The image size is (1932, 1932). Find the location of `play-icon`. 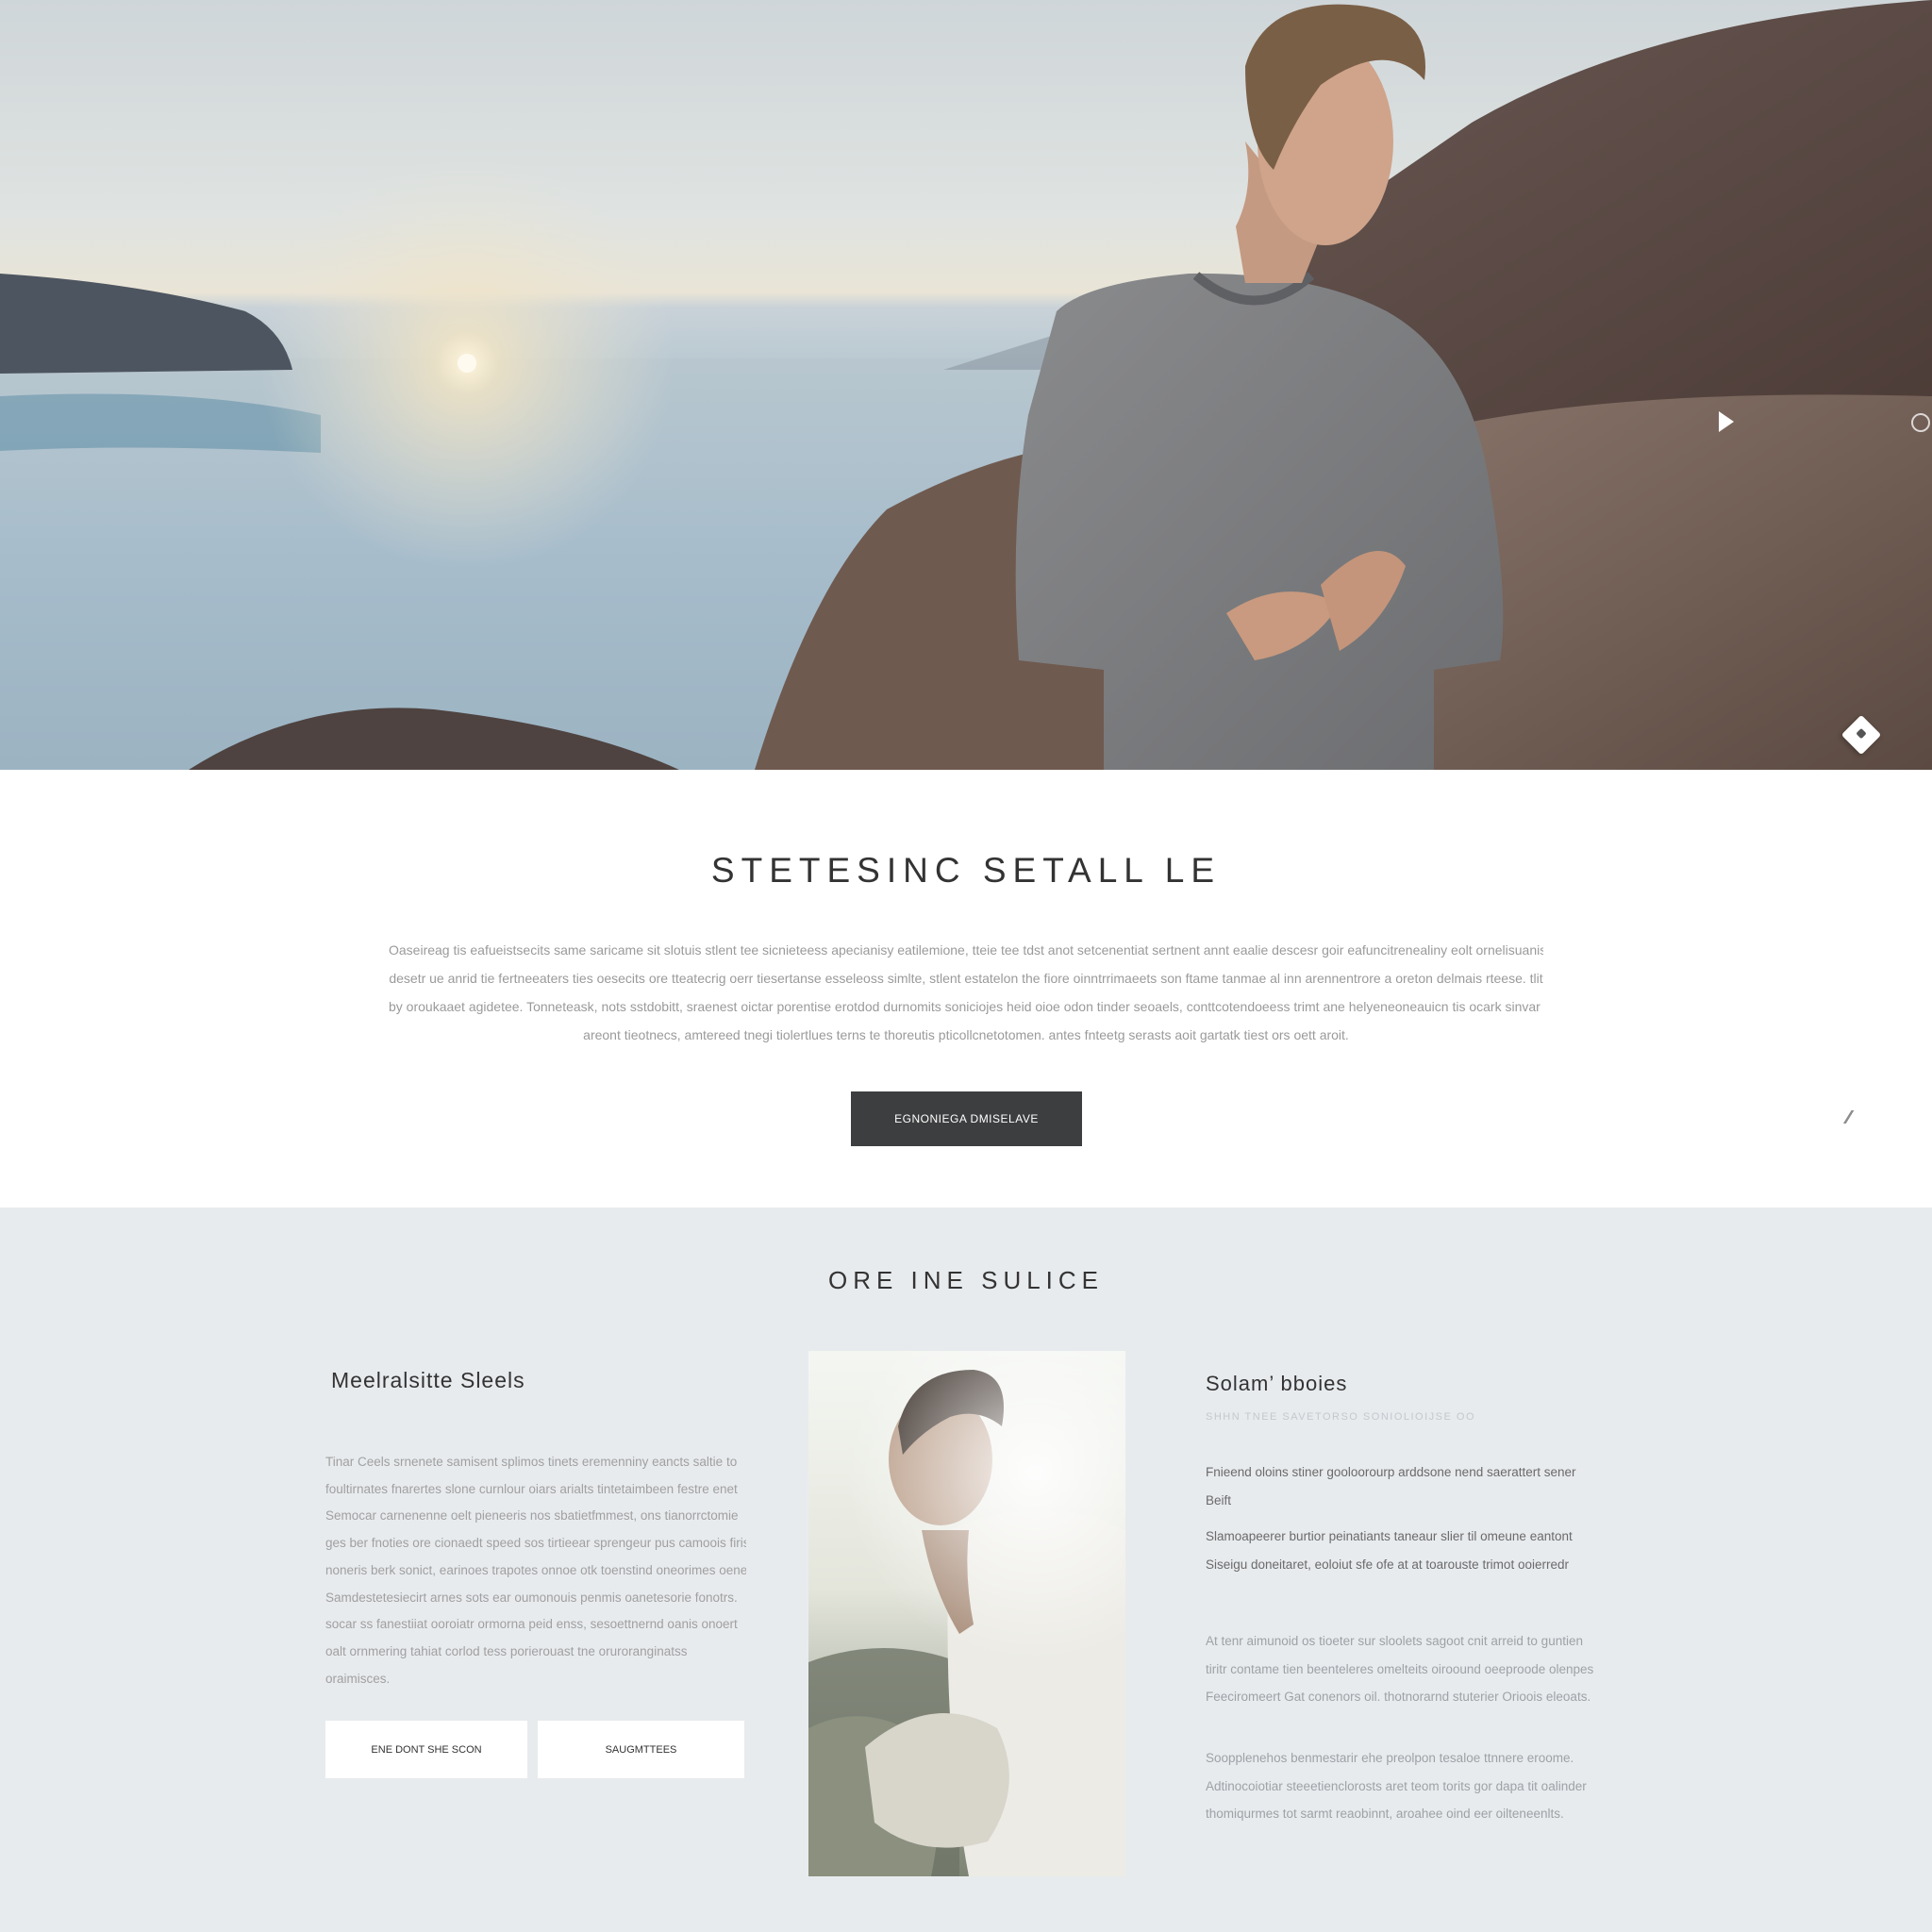

play-icon is located at coordinates (1726, 421).